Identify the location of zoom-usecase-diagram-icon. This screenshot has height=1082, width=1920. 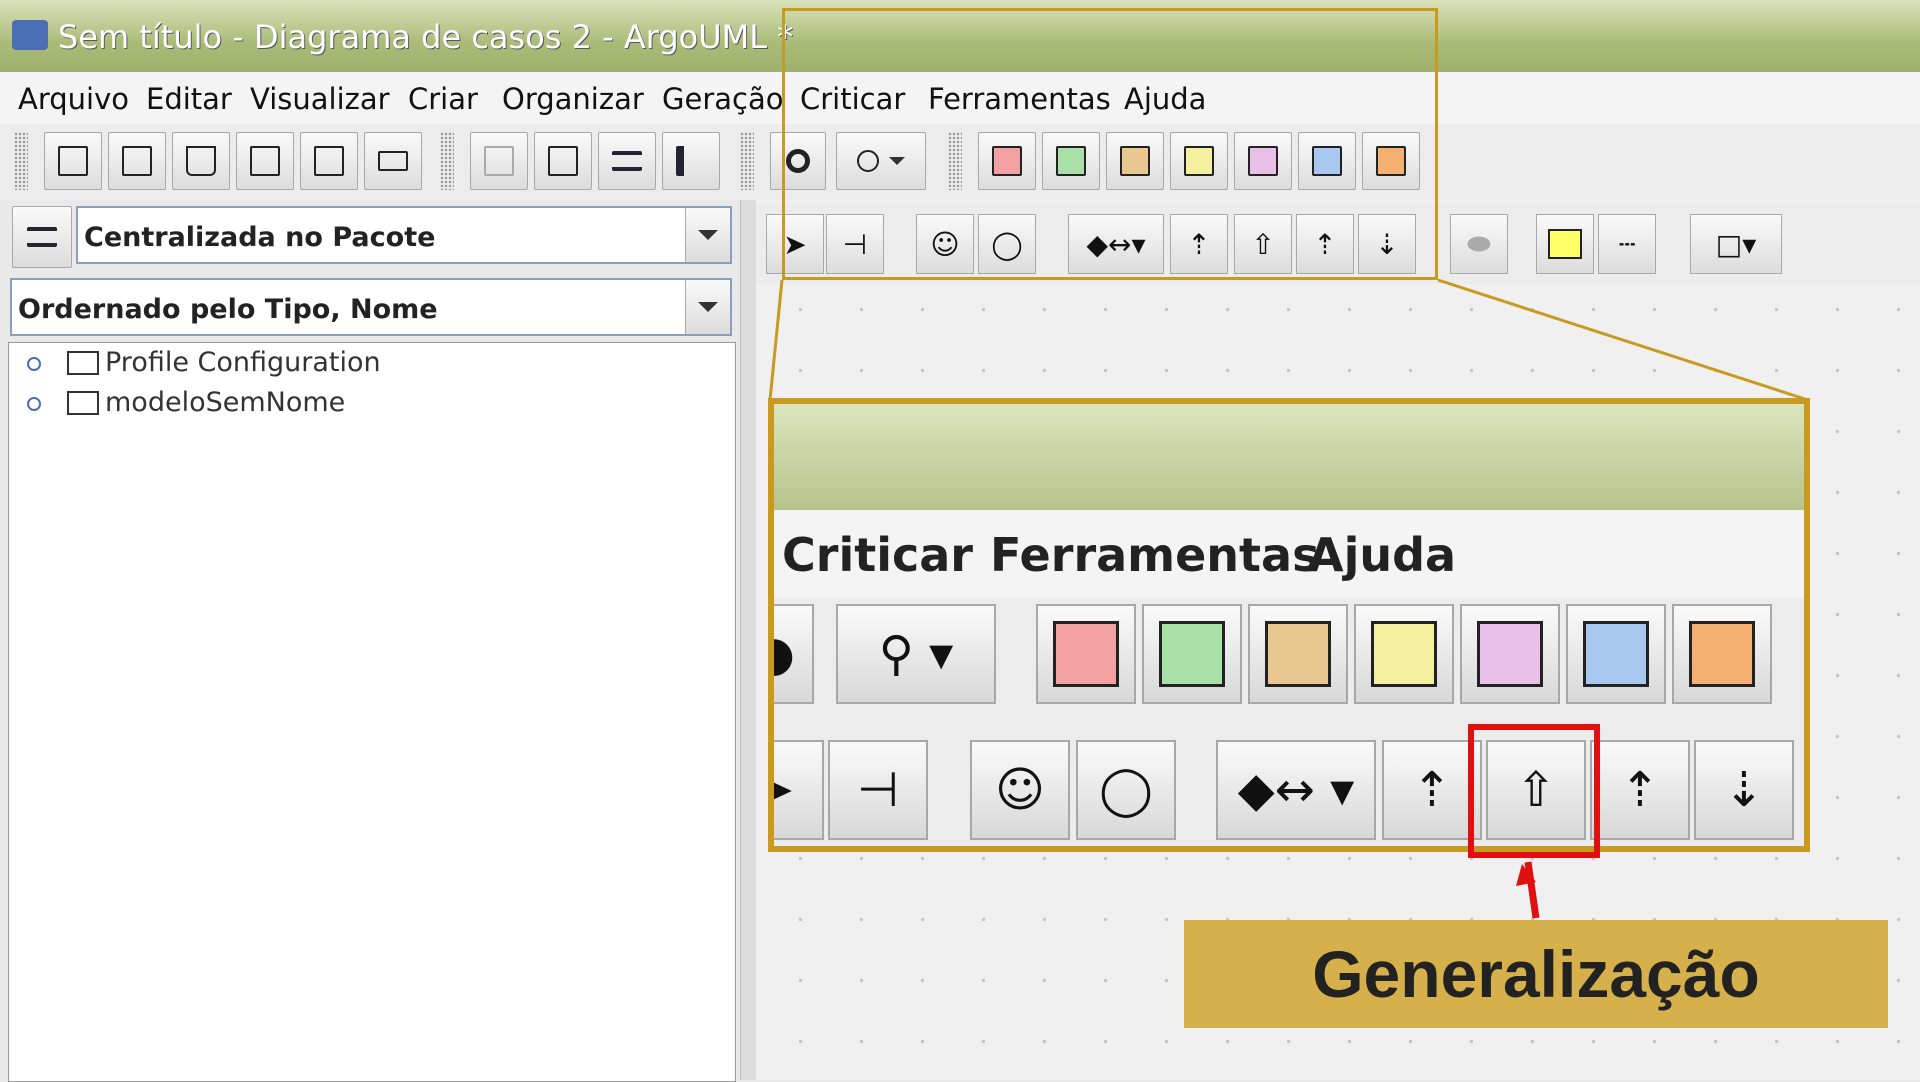
(1086, 654).